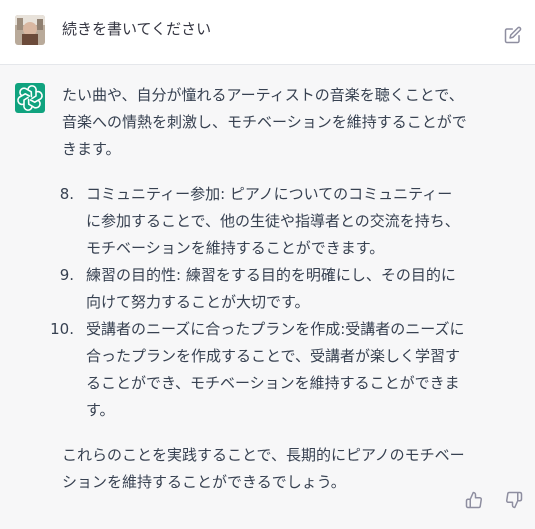 This screenshot has width=535, height=529. What do you see at coordinates (66, 194) in the screenshot?
I see `list-item-number: 8.` at bounding box center [66, 194].